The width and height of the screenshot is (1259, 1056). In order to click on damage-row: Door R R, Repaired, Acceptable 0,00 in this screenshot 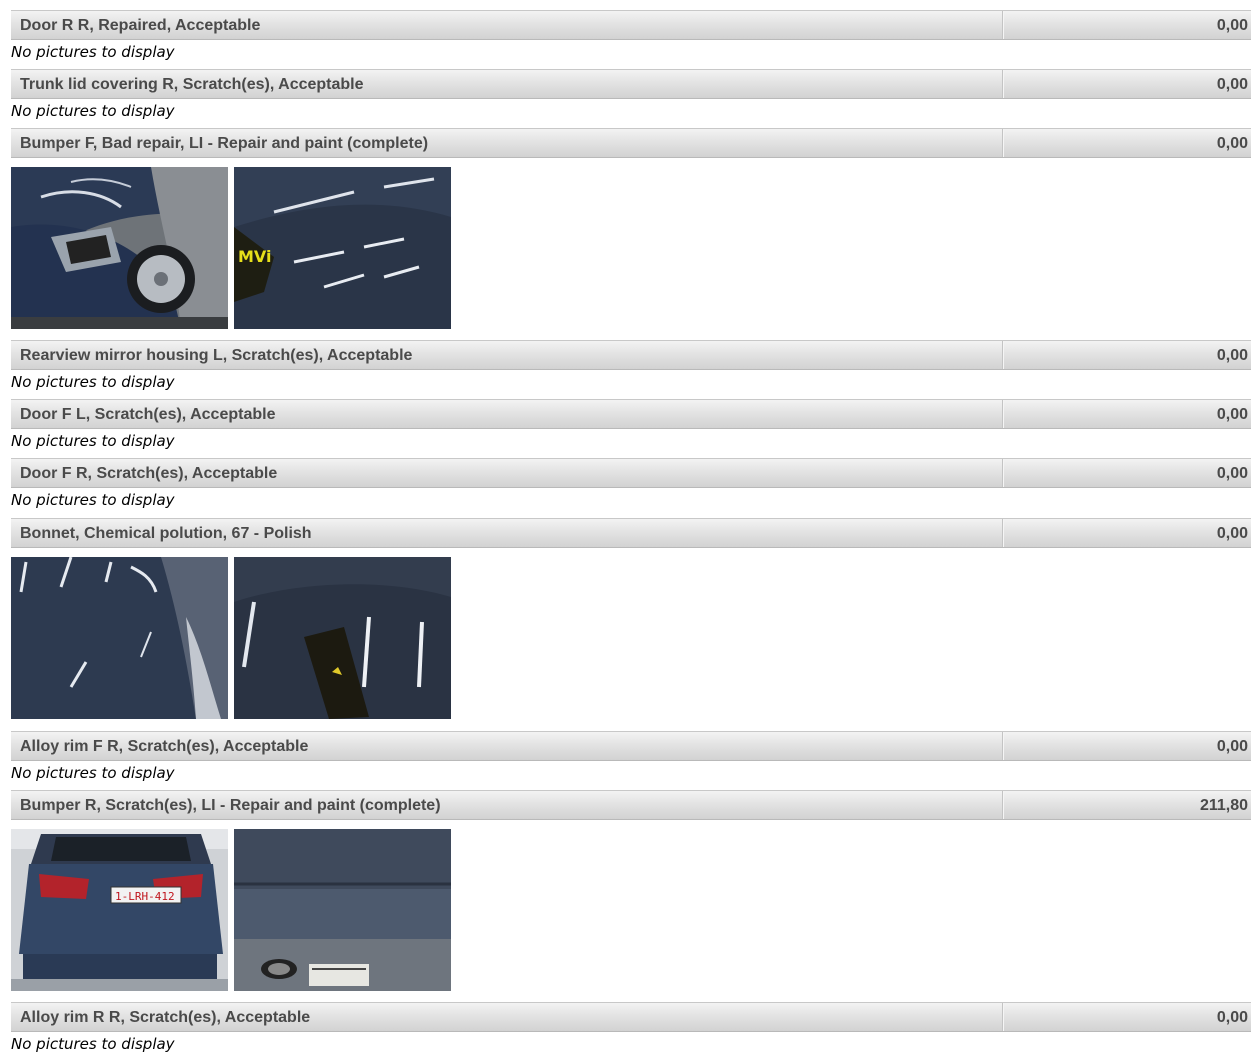, I will do `click(631, 25)`.